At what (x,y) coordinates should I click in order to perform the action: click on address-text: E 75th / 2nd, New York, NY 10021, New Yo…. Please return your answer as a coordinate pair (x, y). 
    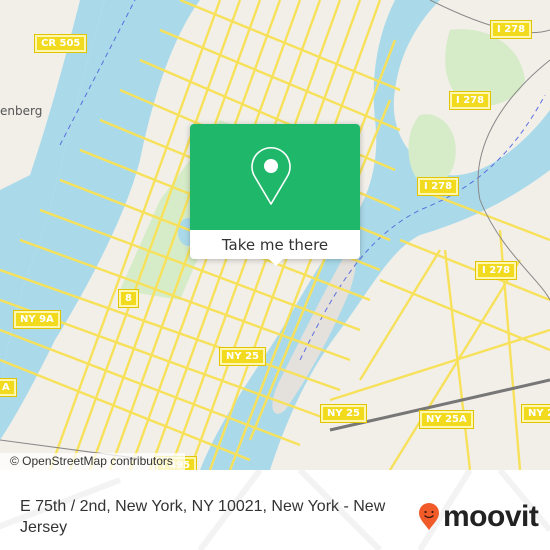
    Looking at the image, I should click on (203, 517).